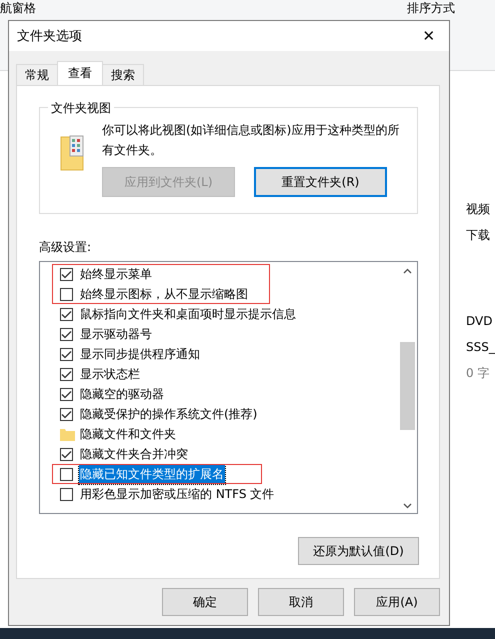  Describe the element at coordinates (407, 271) in the screenshot. I see `scroll-up-icon` at that location.